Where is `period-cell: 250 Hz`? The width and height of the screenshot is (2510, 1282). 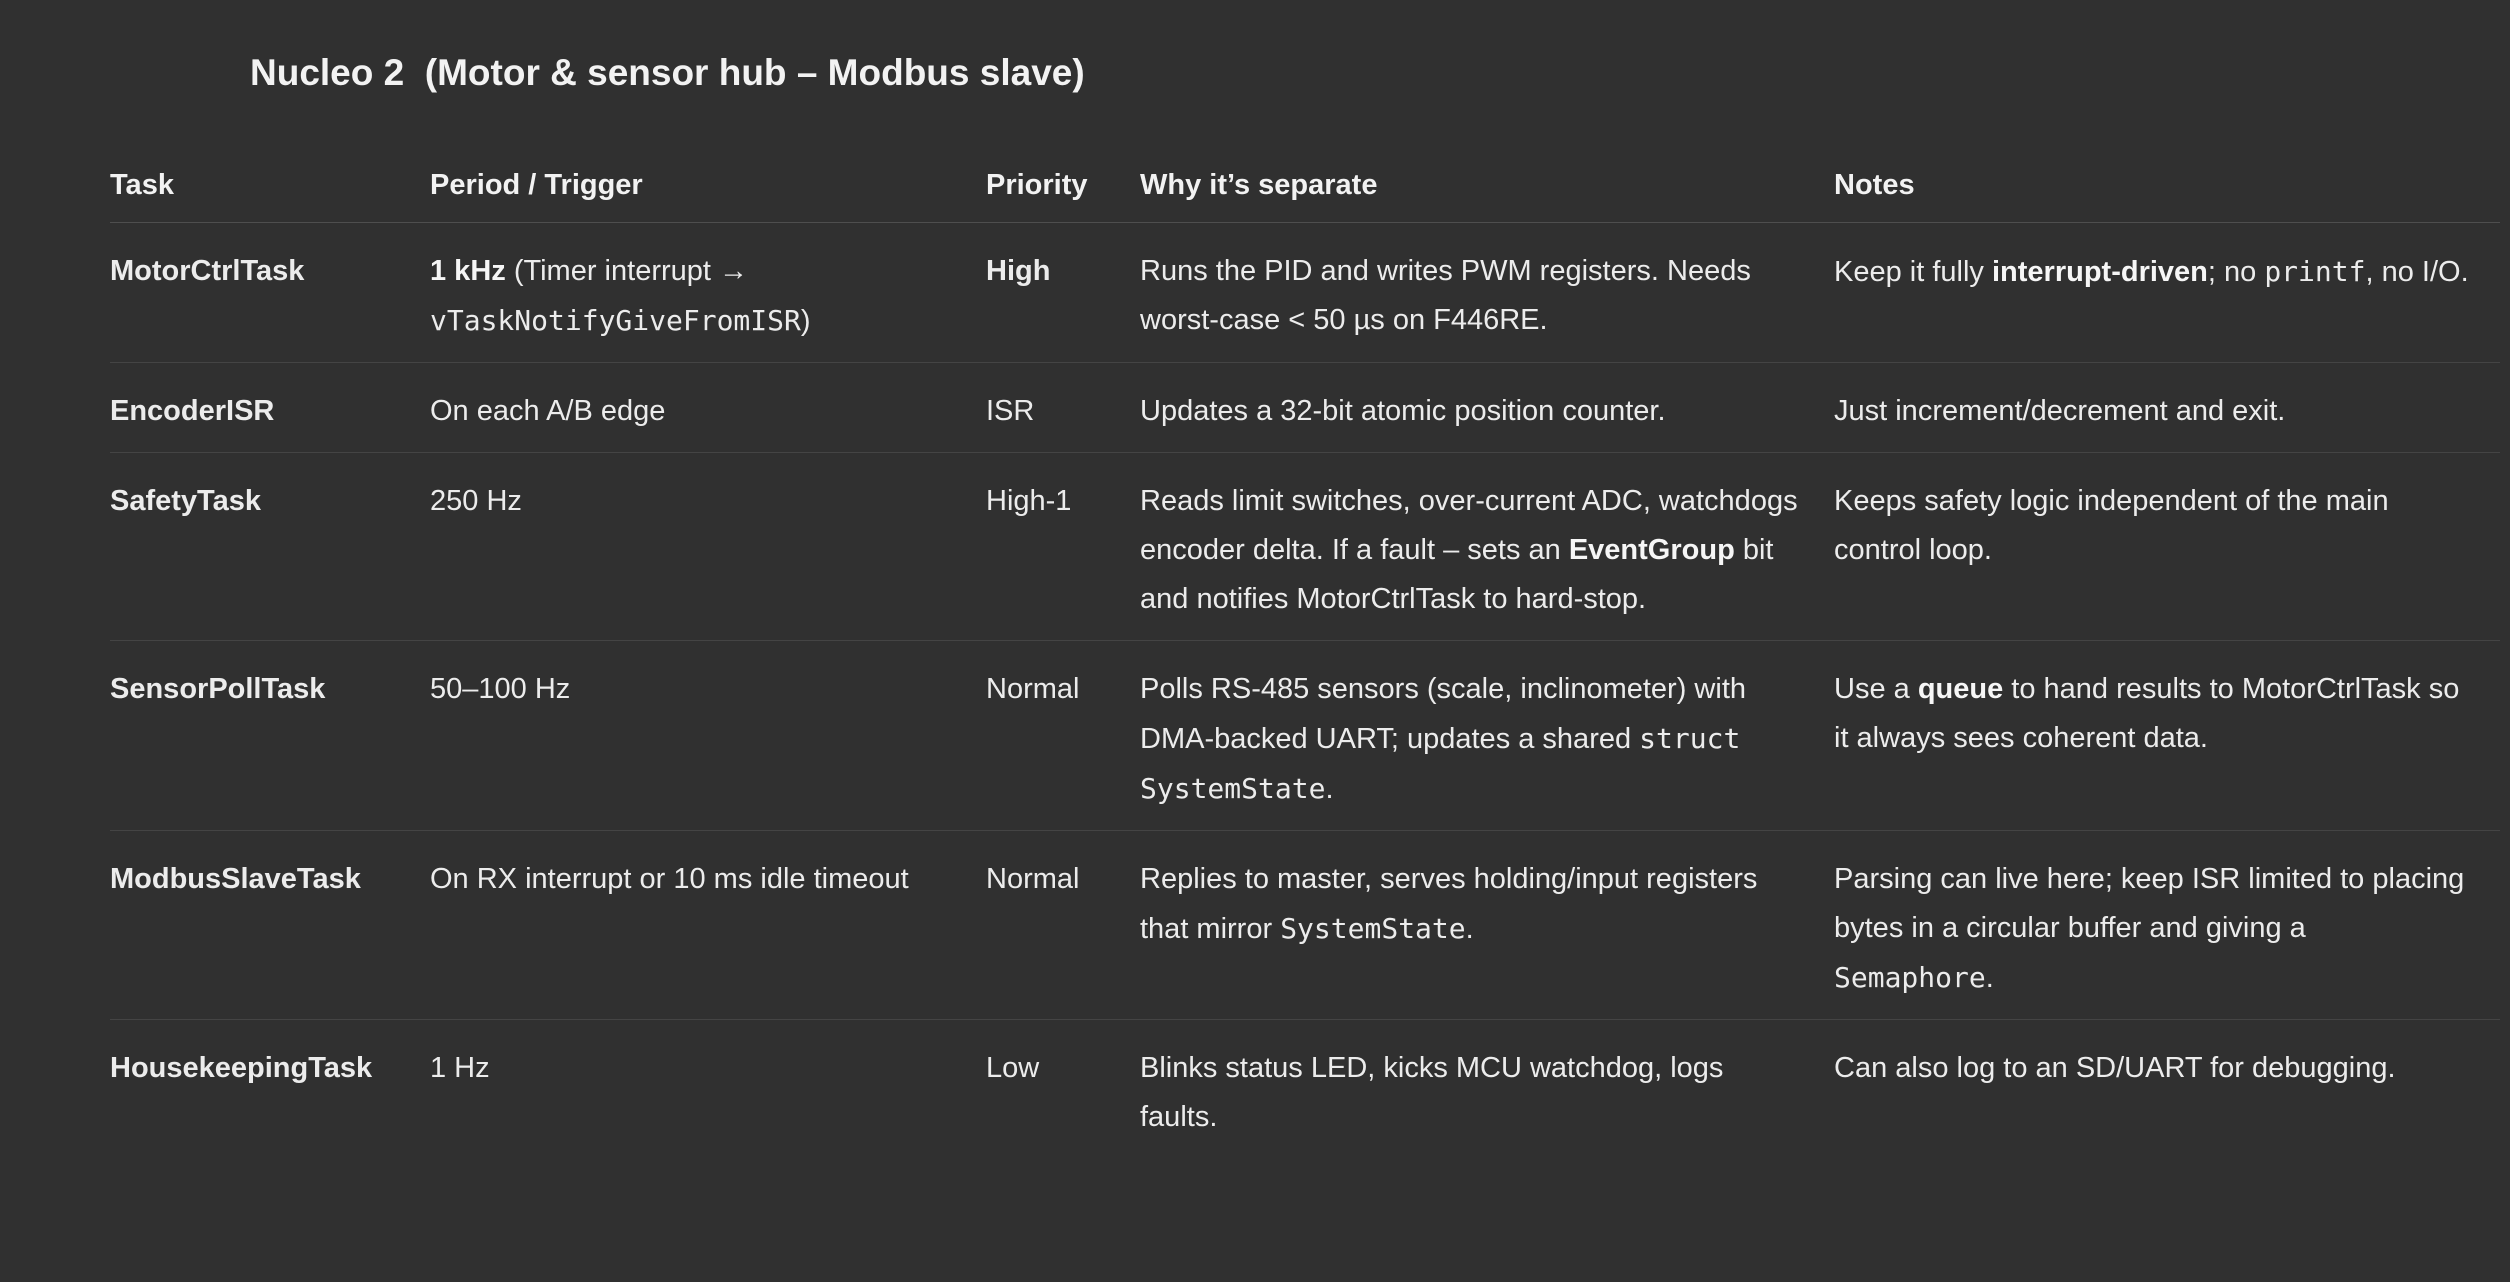
period-cell: 250 Hz is located at coordinates (708, 546).